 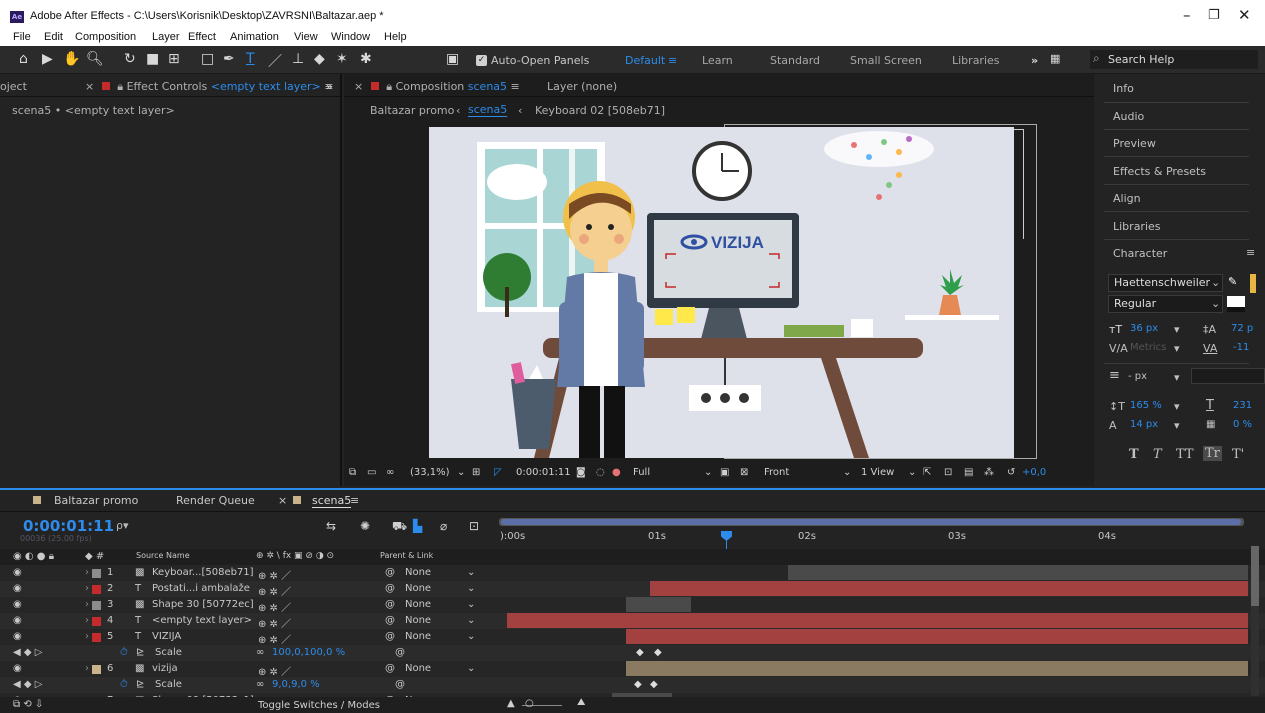 I want to click on nav-scena5: scena5, so click(x=488, y=110).